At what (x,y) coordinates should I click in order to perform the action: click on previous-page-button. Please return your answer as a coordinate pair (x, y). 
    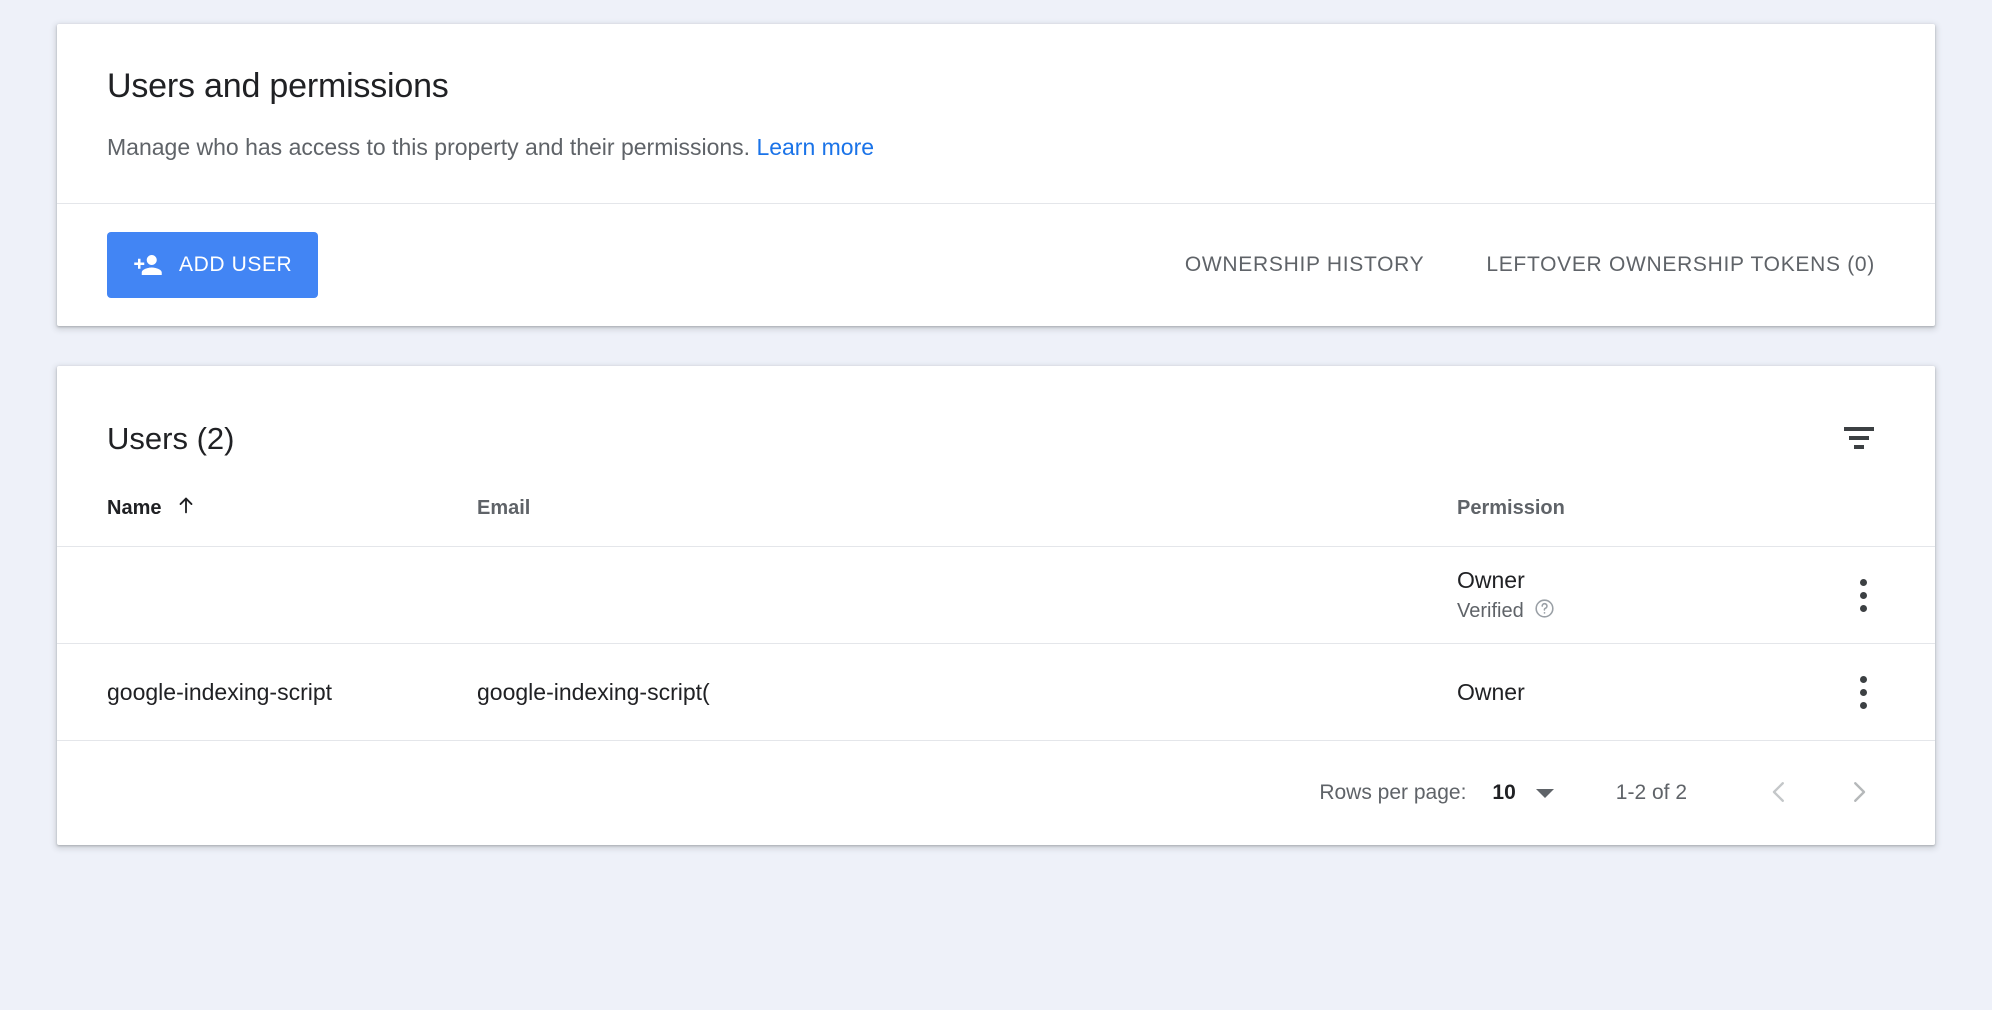
    Looking at the image, I should click on (1779, 793).